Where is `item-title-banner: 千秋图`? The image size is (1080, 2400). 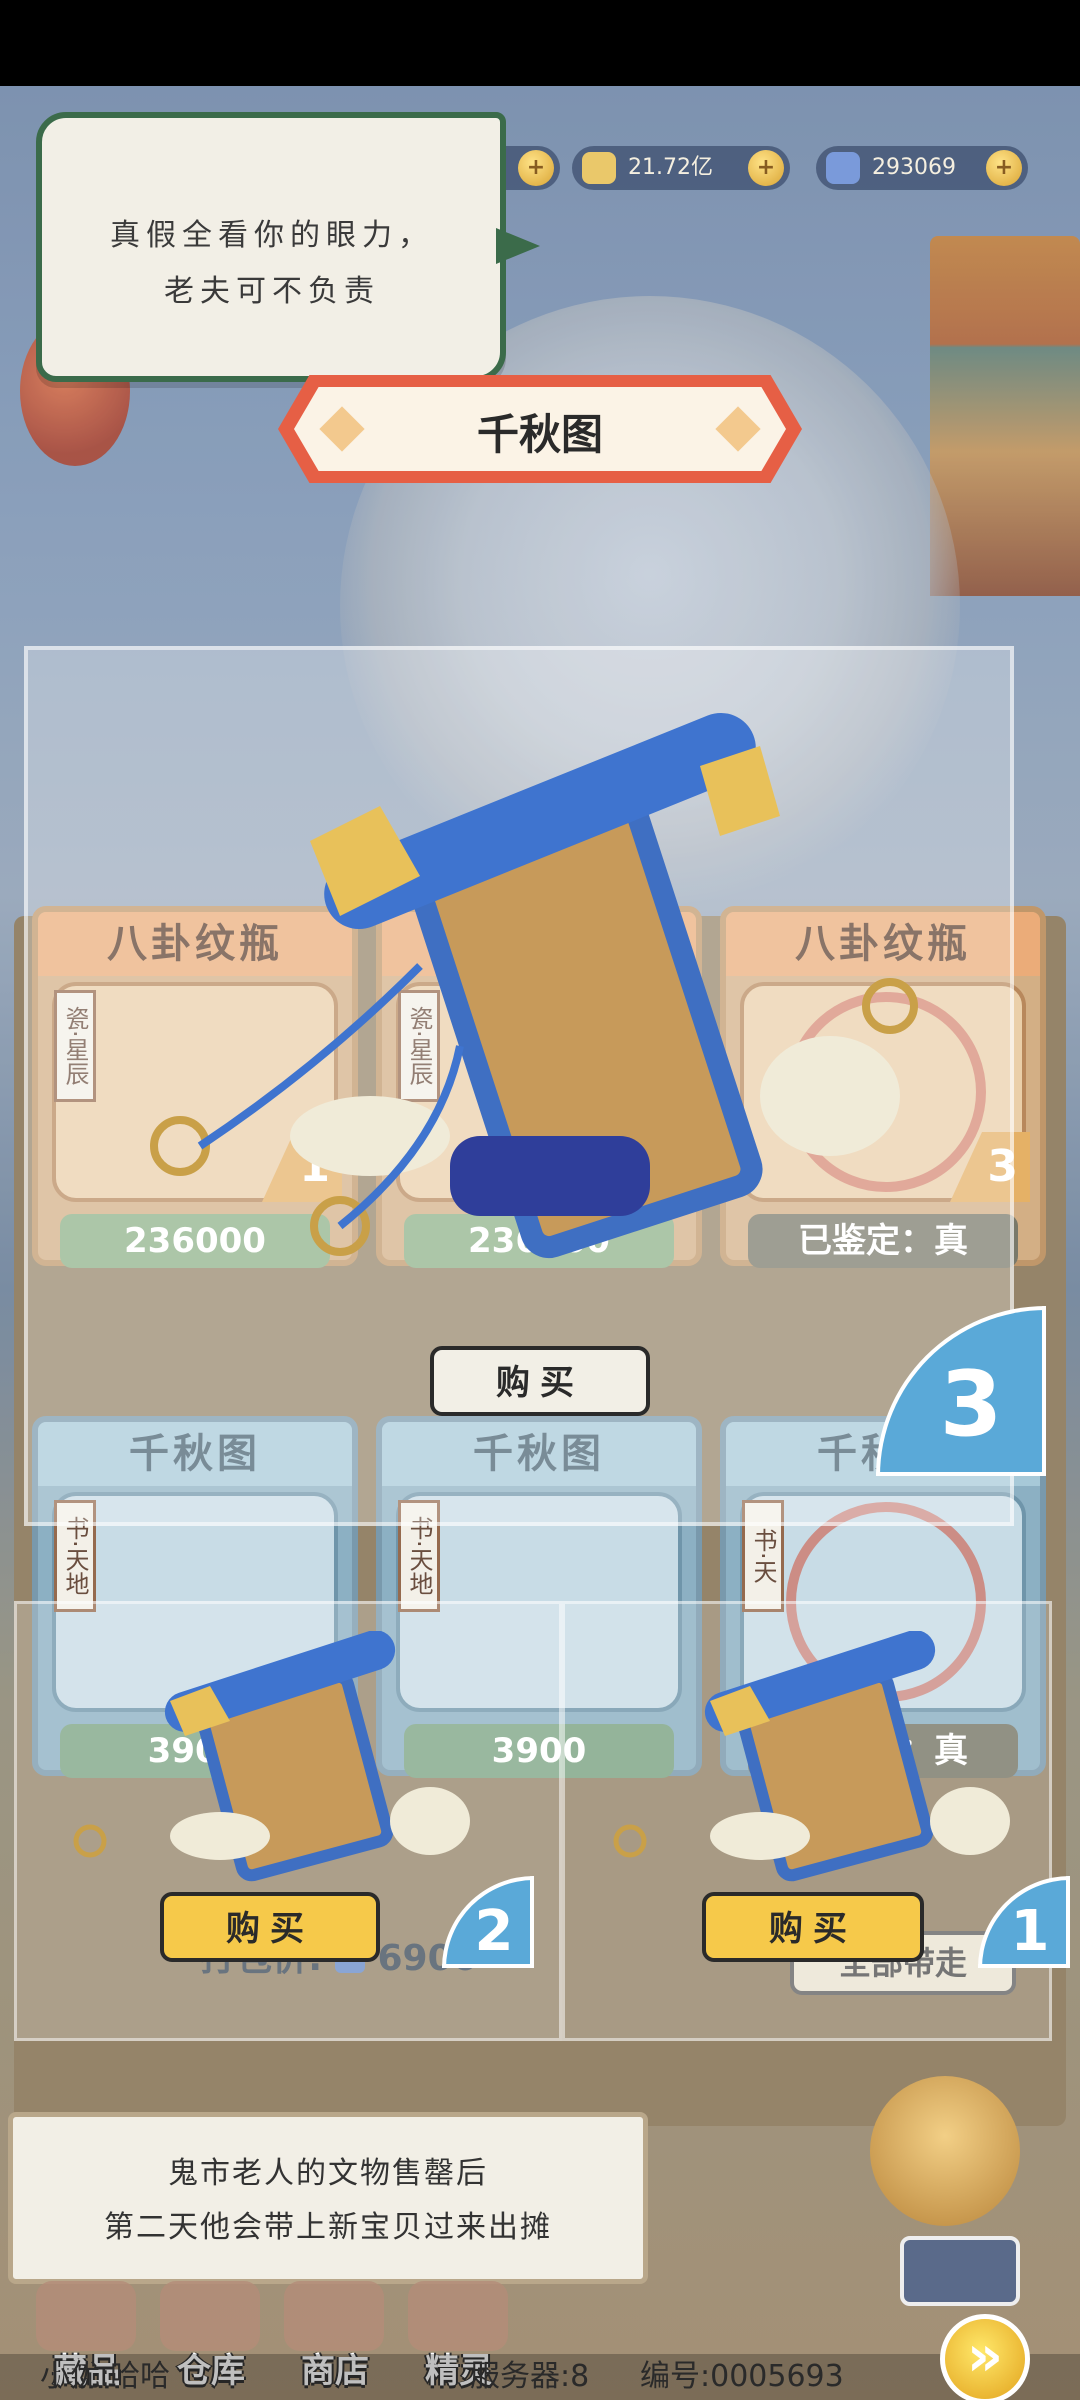 item-title-banner: 千秋图 is located at coordinates (540, 429).